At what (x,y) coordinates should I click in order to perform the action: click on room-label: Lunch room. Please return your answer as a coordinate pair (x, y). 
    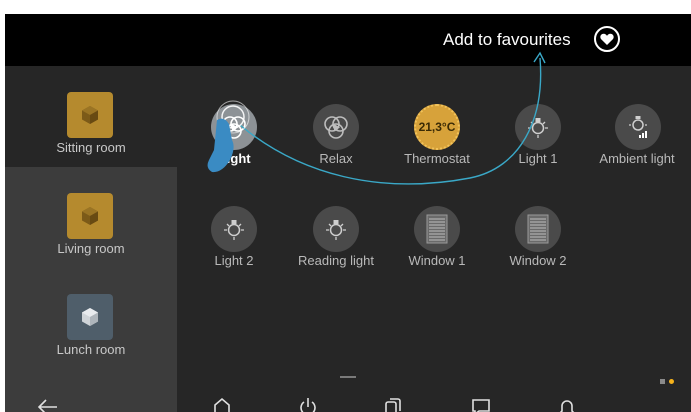
    Looking at the image, I should click on (91, 349).